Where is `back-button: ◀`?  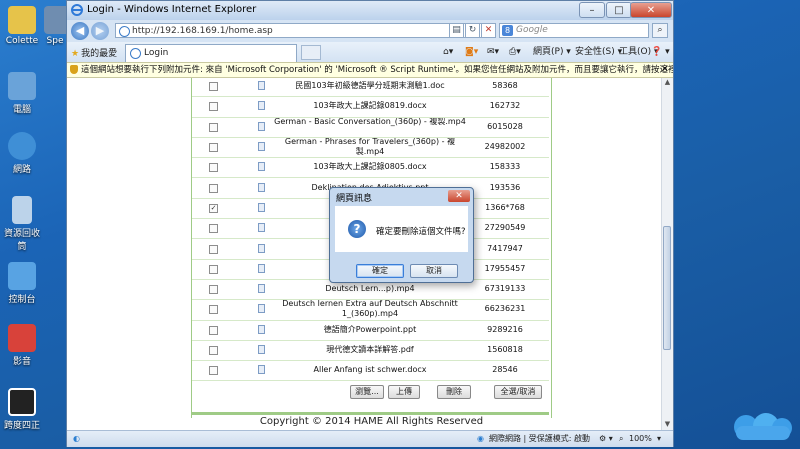
back-button: ◀ is located at coordinates (80, 31).